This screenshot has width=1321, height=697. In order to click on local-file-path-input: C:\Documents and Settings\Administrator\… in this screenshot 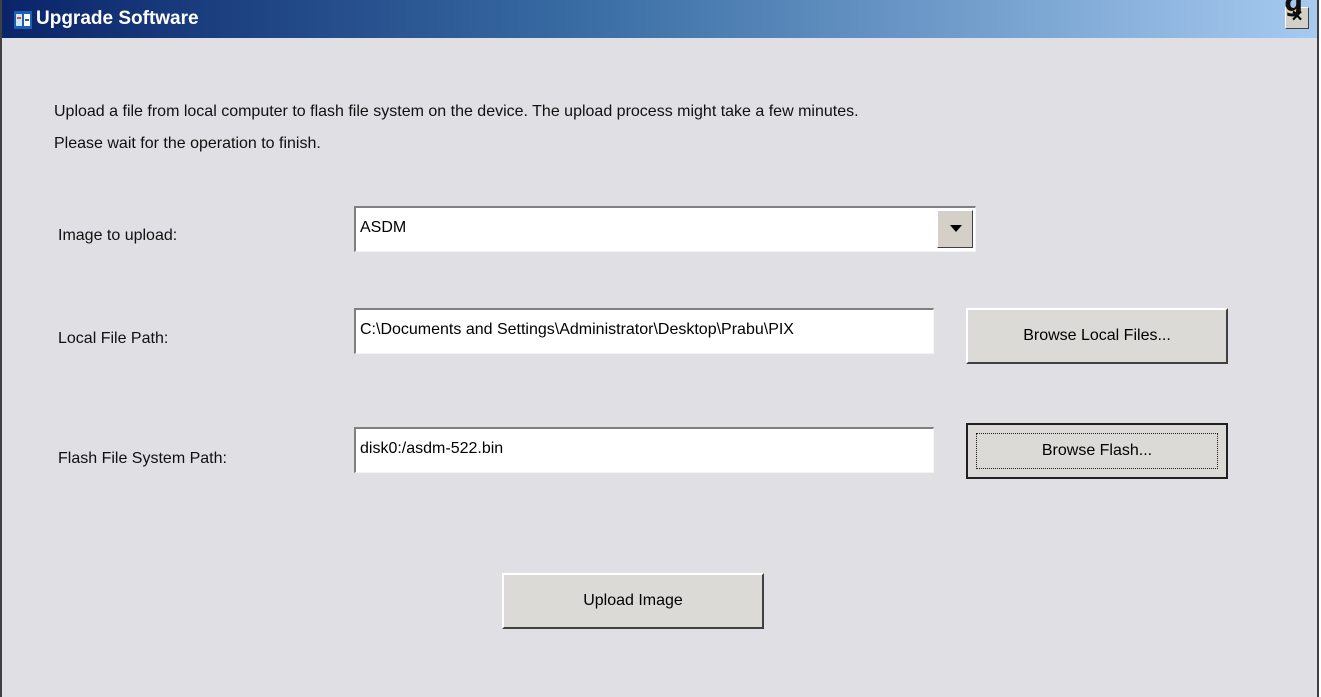, I will do `click(644, 331)`.